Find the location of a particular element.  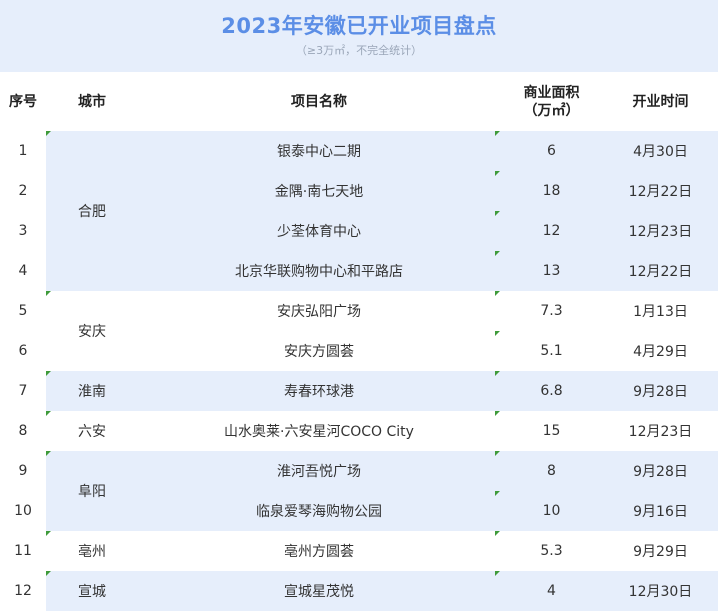

project-name: 临泉爱琴海购物公园 is located at coordinates (319, 511).